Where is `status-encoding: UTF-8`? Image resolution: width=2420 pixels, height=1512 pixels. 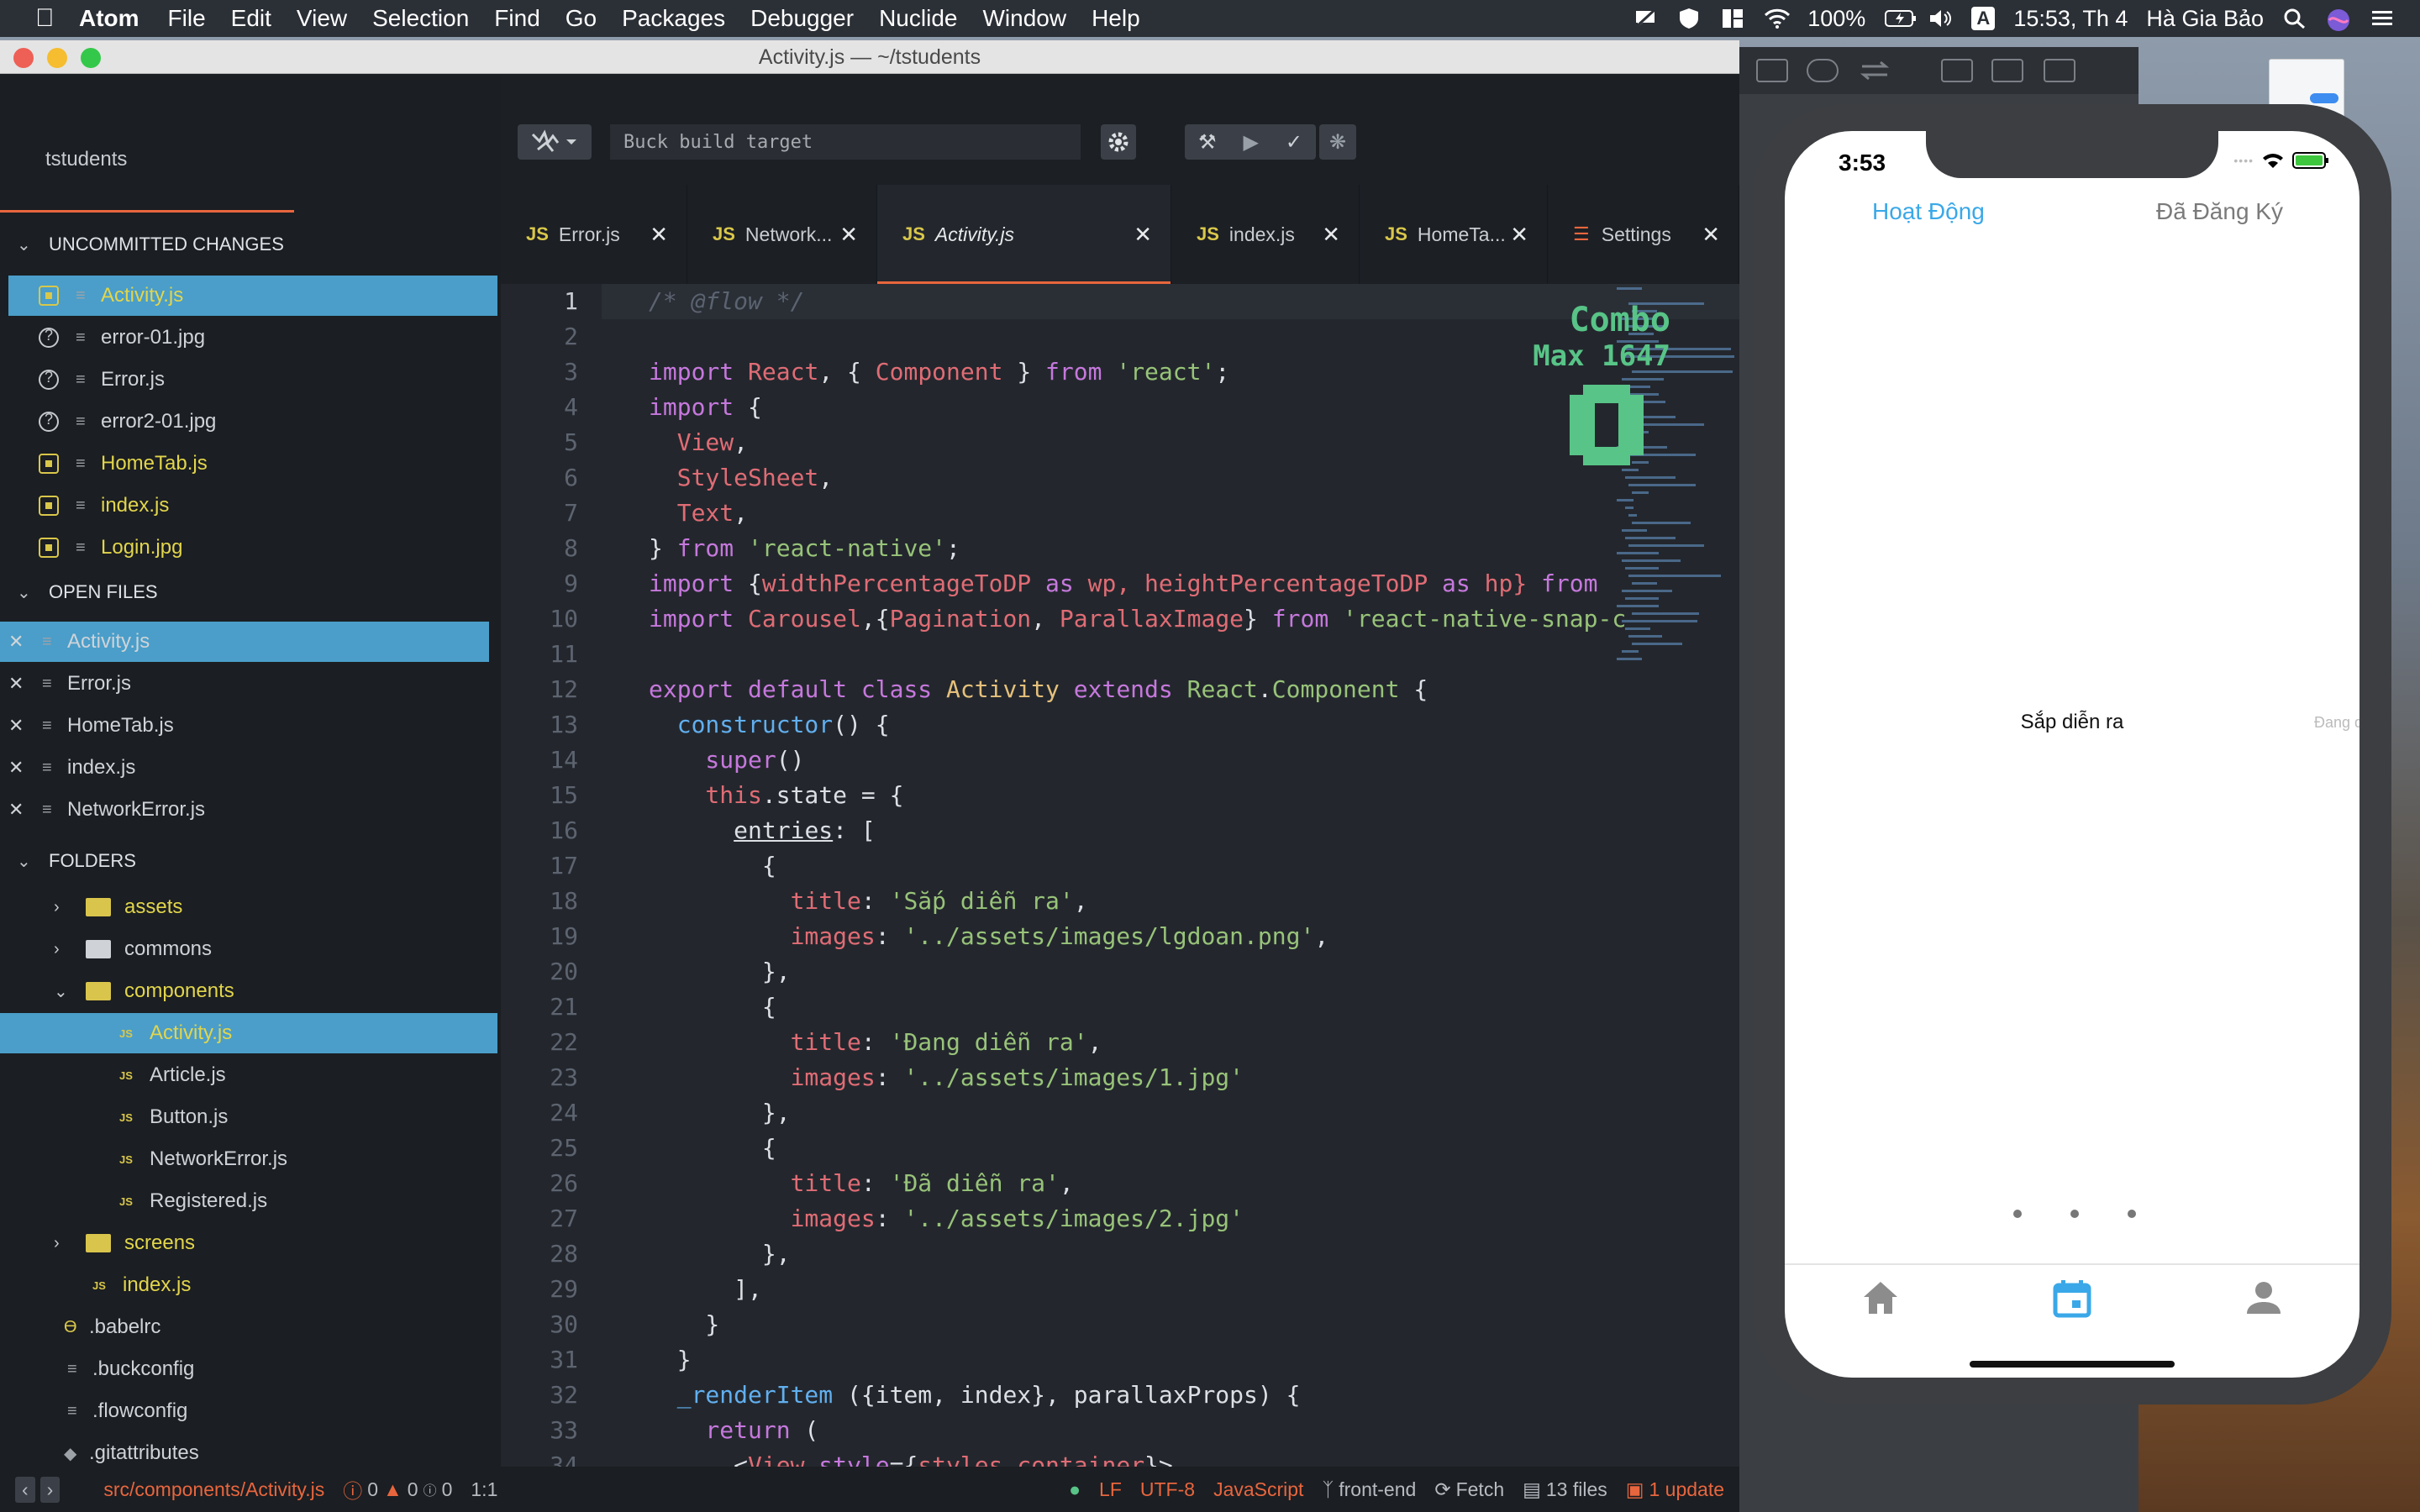 status-encoding: UTF-8 is located at coordinates (1167, 1489).